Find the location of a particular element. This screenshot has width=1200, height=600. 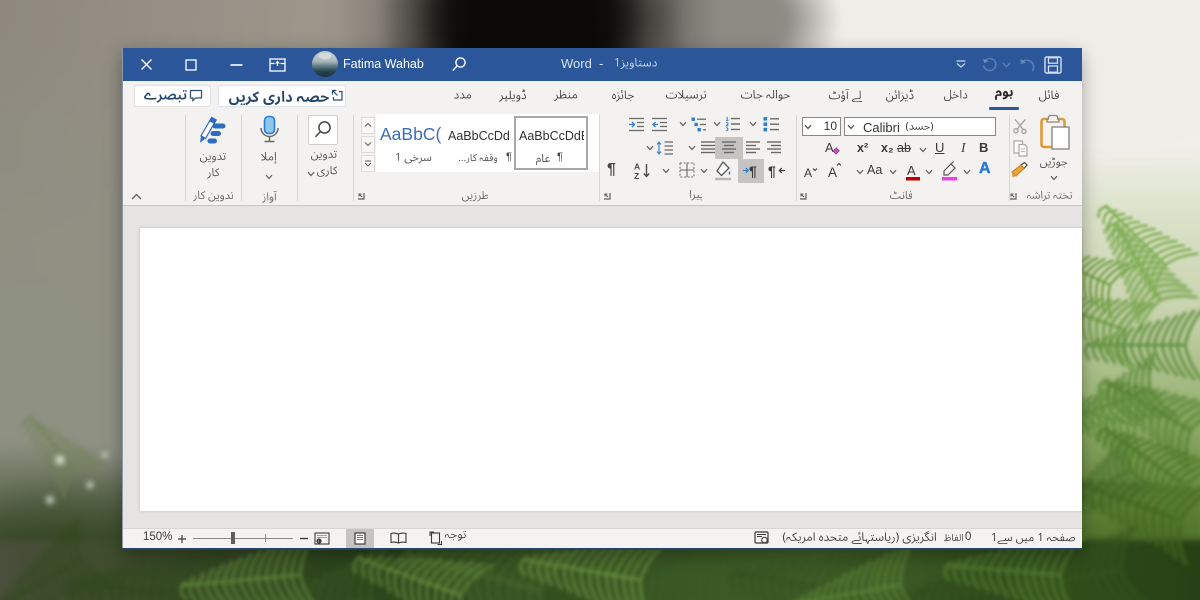

svg-text: i is located at coordinates (318, 541).